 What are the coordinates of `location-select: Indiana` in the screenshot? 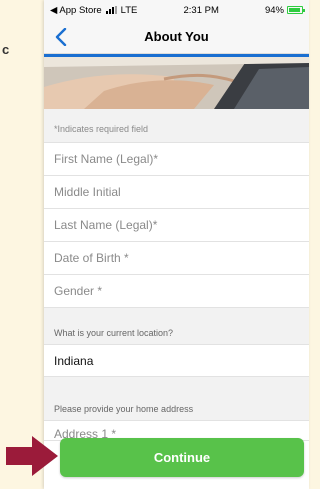 It's located at (176, 361).